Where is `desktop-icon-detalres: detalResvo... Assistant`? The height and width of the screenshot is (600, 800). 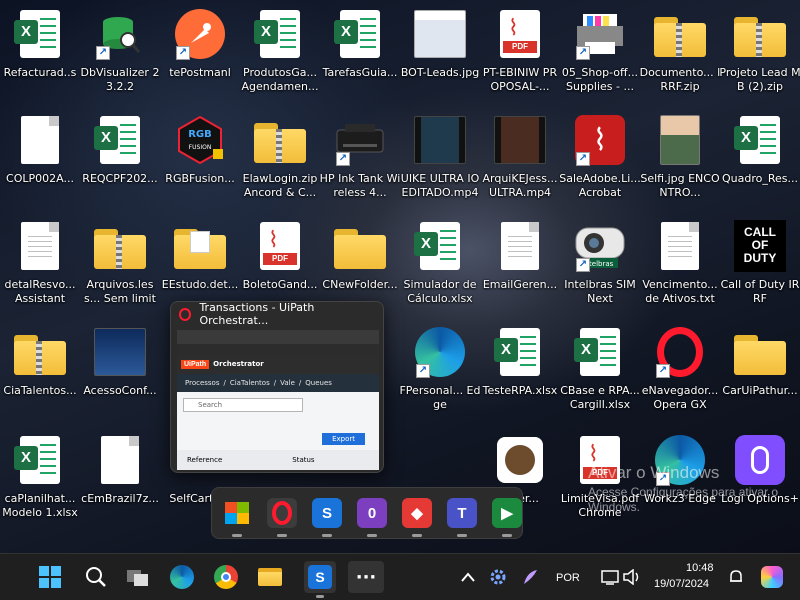
desktop-icon-detalres: detalResvo... Assistant is located at coordinates (40, 270).